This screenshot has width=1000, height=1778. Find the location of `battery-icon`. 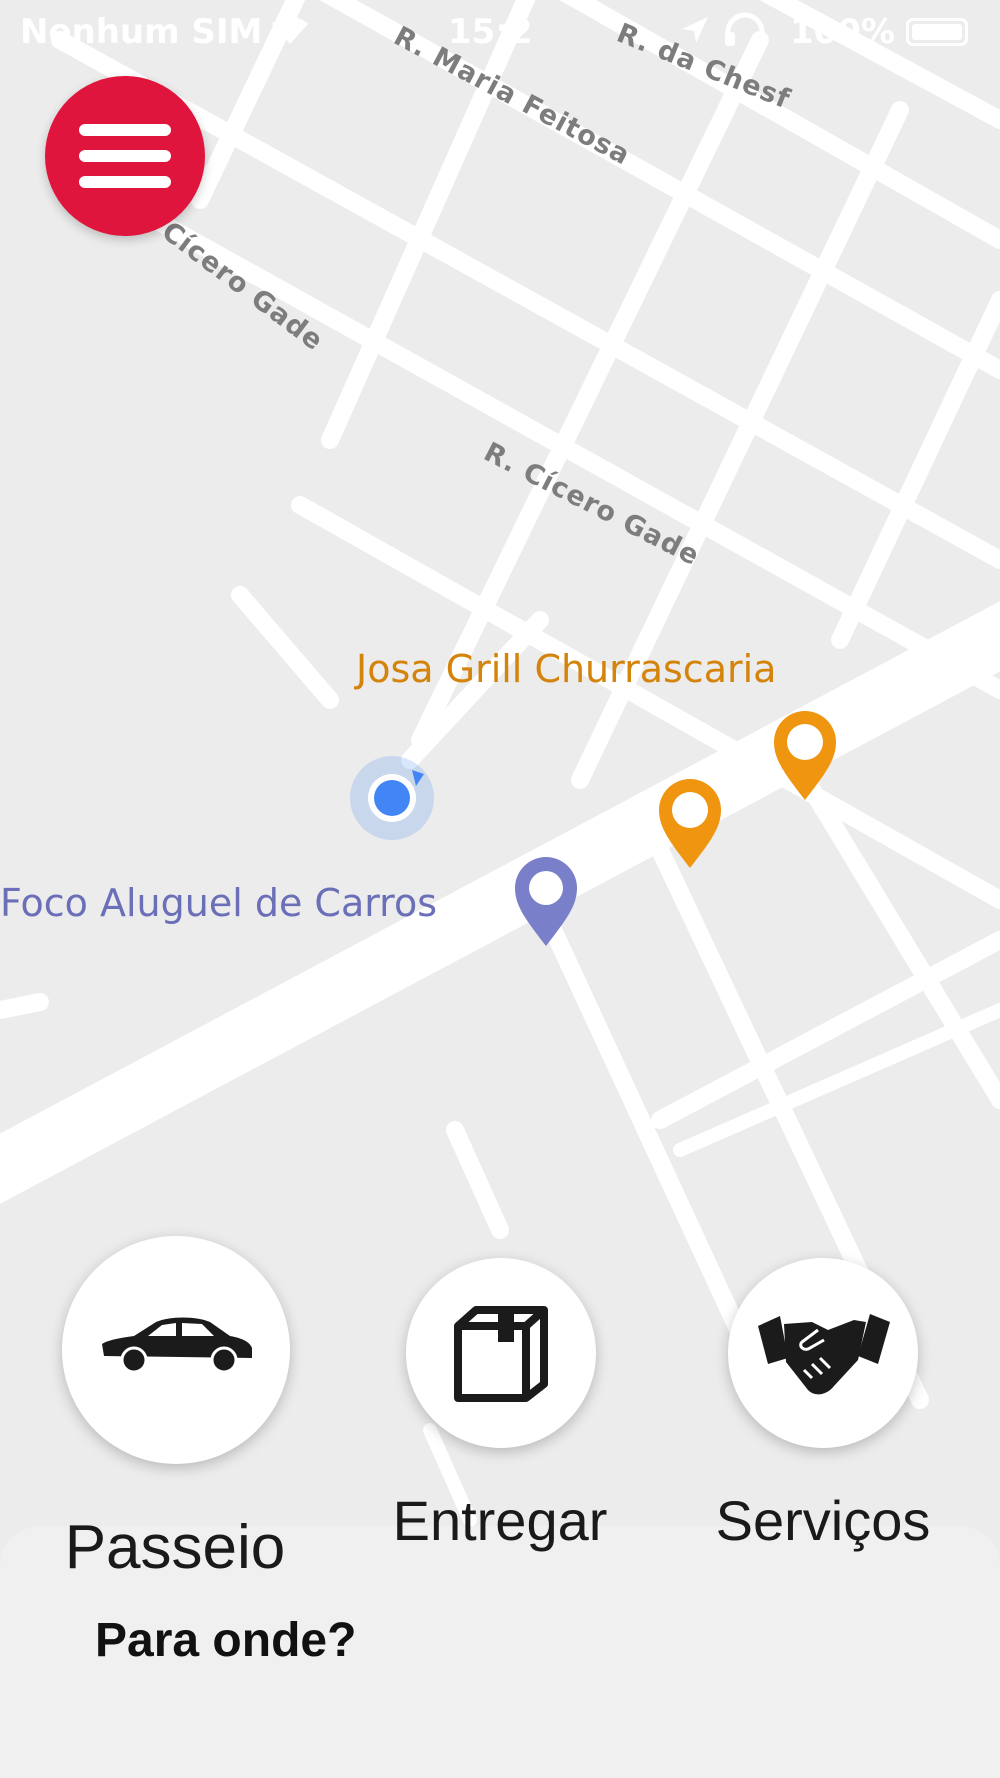

battery-icon is located at coordinates (937, 32).